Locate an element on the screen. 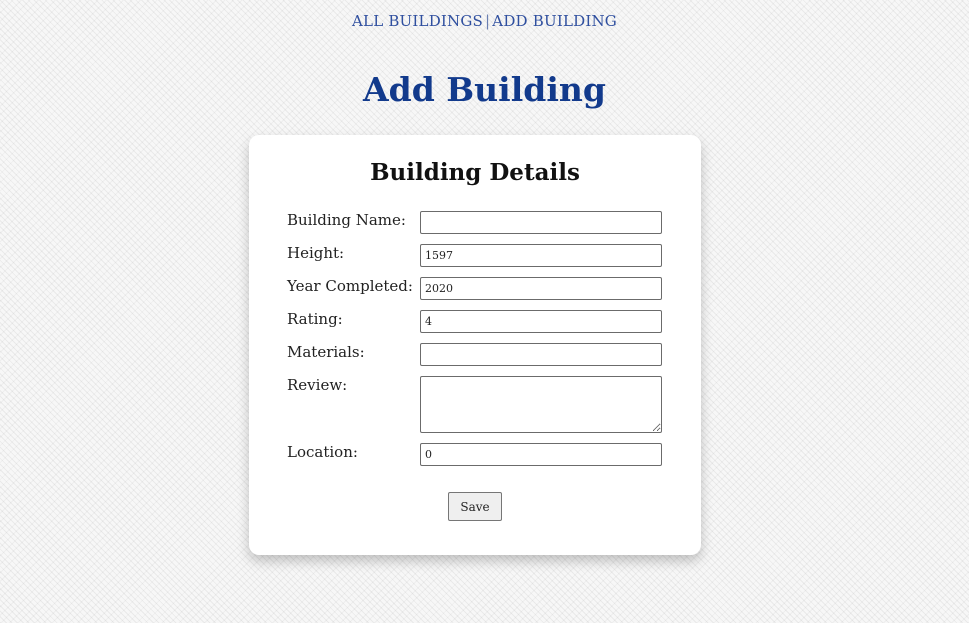  review-label: Review: is located at coordinates (317, 385).